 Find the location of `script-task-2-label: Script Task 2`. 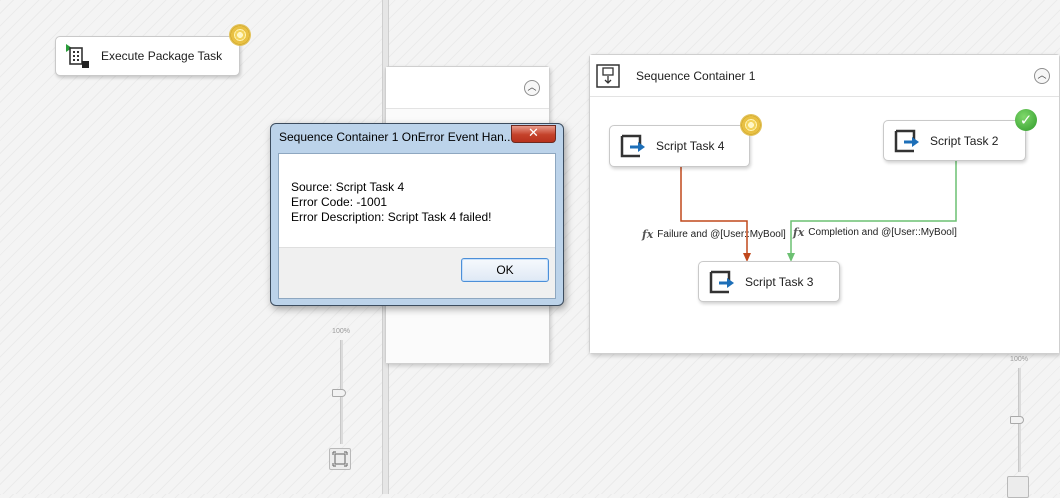

script-task-2-label: Script Task 2 is located at coordinates (964, 140).